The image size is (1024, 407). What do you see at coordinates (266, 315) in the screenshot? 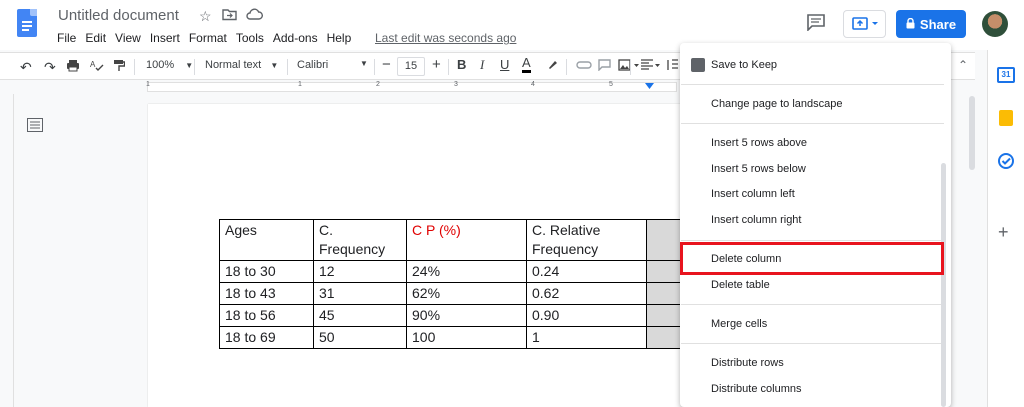
I see `table-cell: 18 to 56` at bounding box center [266, 315].